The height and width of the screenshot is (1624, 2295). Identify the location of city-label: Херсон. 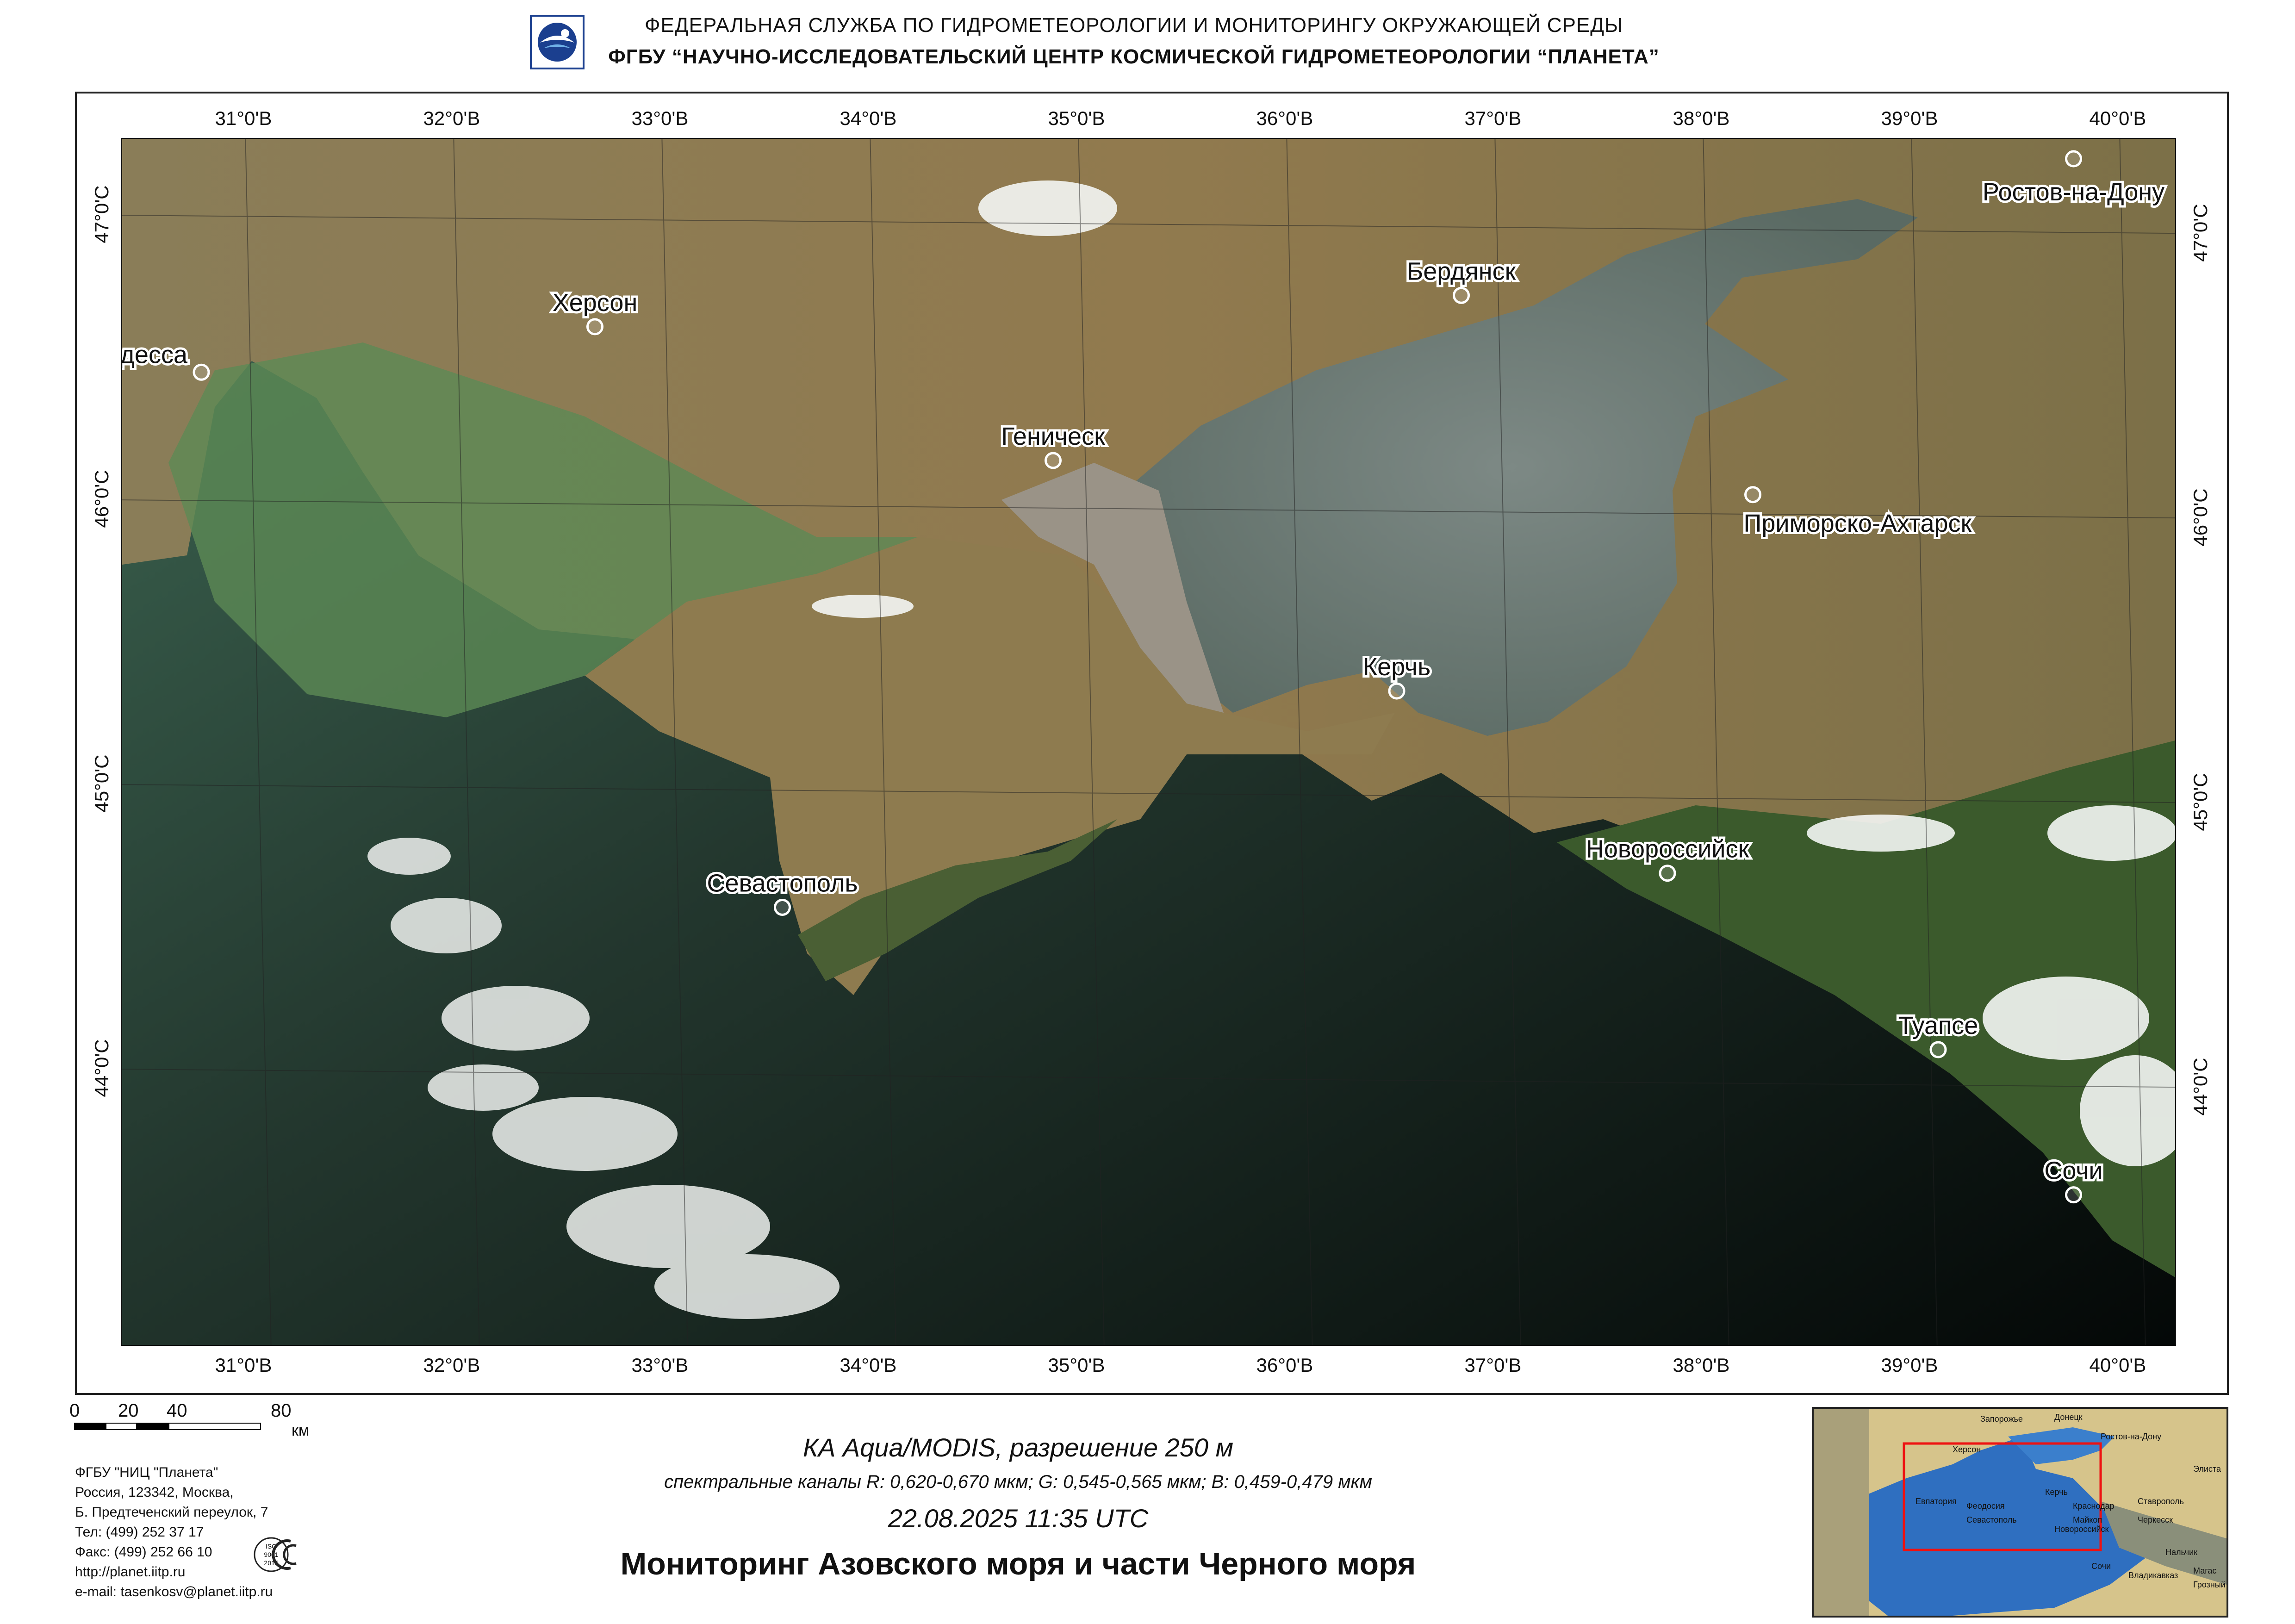
(595, 303).